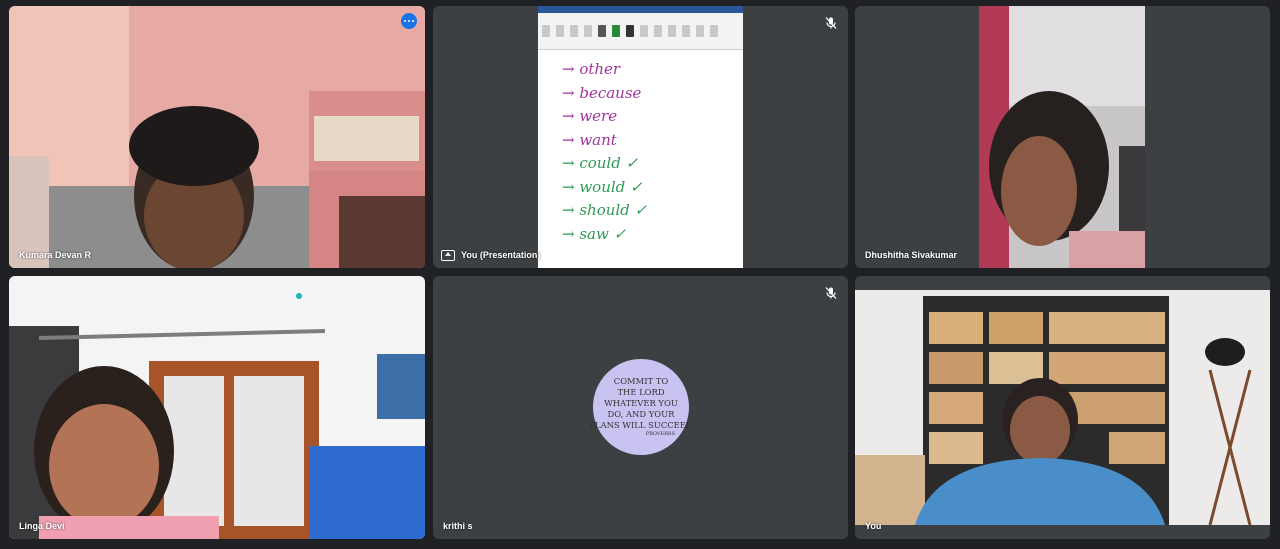 The width and height of the screenshot is (1280, 549). What do you see at coordinates (594, 233) in the screenshot?
I see `word-item: → saw ✓` at bounding box center [594, 233].